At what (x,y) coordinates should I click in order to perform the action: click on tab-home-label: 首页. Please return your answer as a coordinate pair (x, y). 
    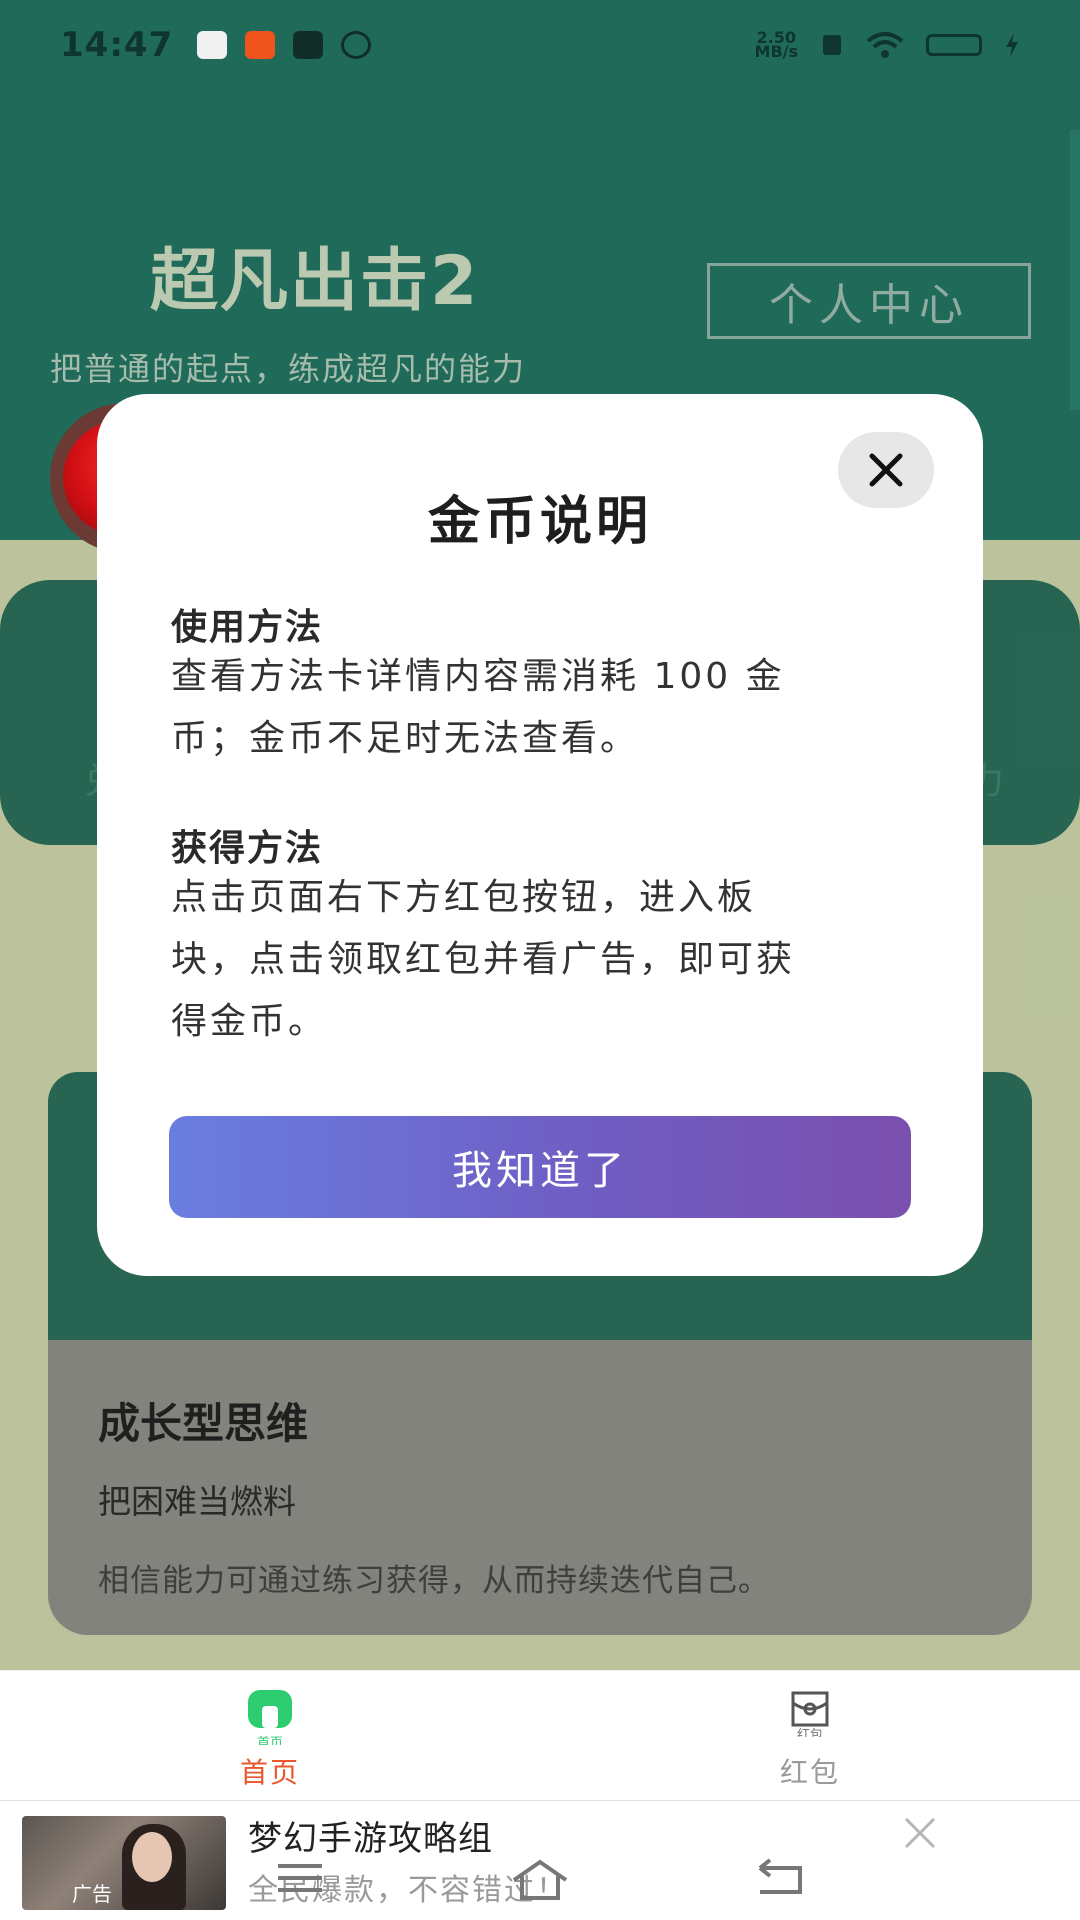
    Looking at the image, I should click on (269, 1772).